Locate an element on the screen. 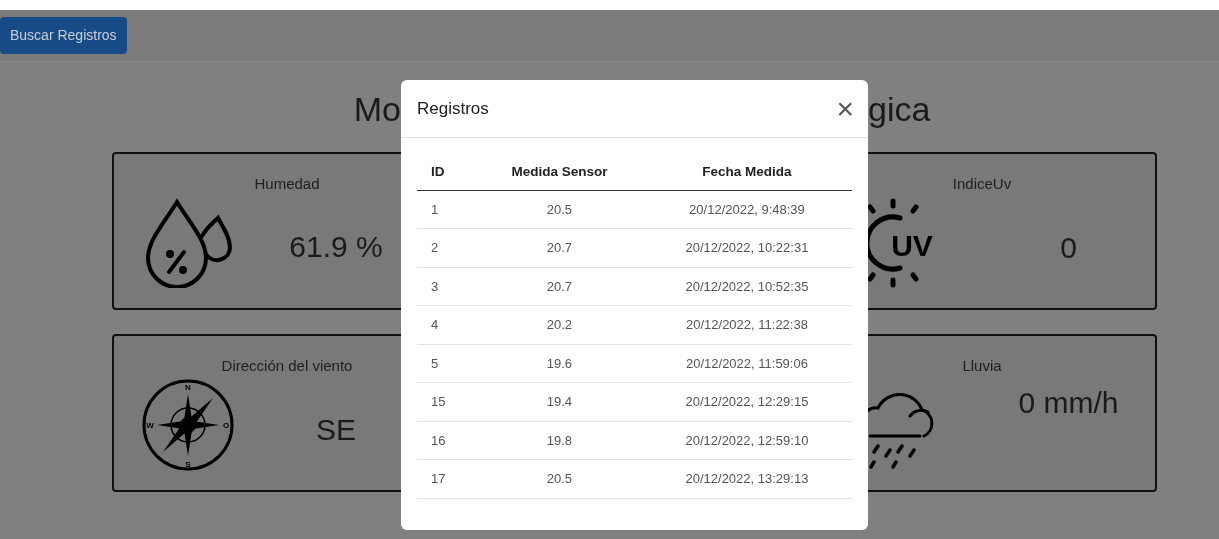  table-cell: 4 is located at coordinates (447, 324).